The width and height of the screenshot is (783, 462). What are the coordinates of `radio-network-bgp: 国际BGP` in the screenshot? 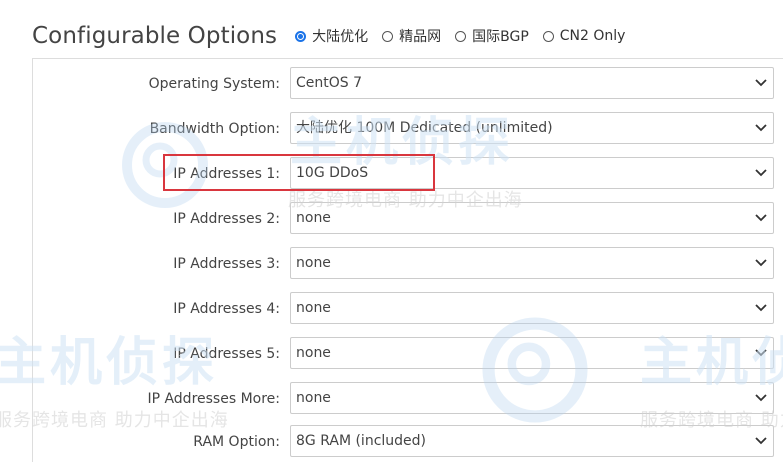 It's located at (492, 36).